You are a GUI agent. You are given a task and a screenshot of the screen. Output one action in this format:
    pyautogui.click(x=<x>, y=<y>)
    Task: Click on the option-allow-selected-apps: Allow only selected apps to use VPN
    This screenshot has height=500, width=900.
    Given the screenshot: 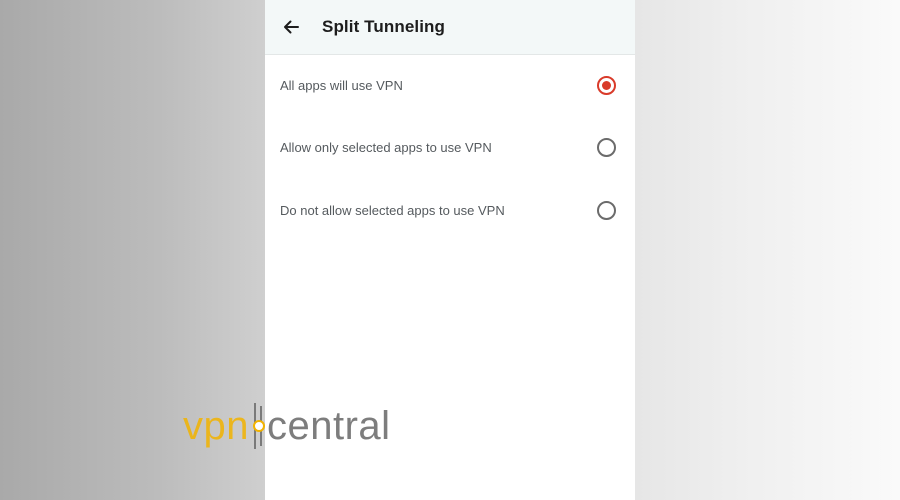 What is the action you would take?
    pyautogui.click(x=450, y=148)
    